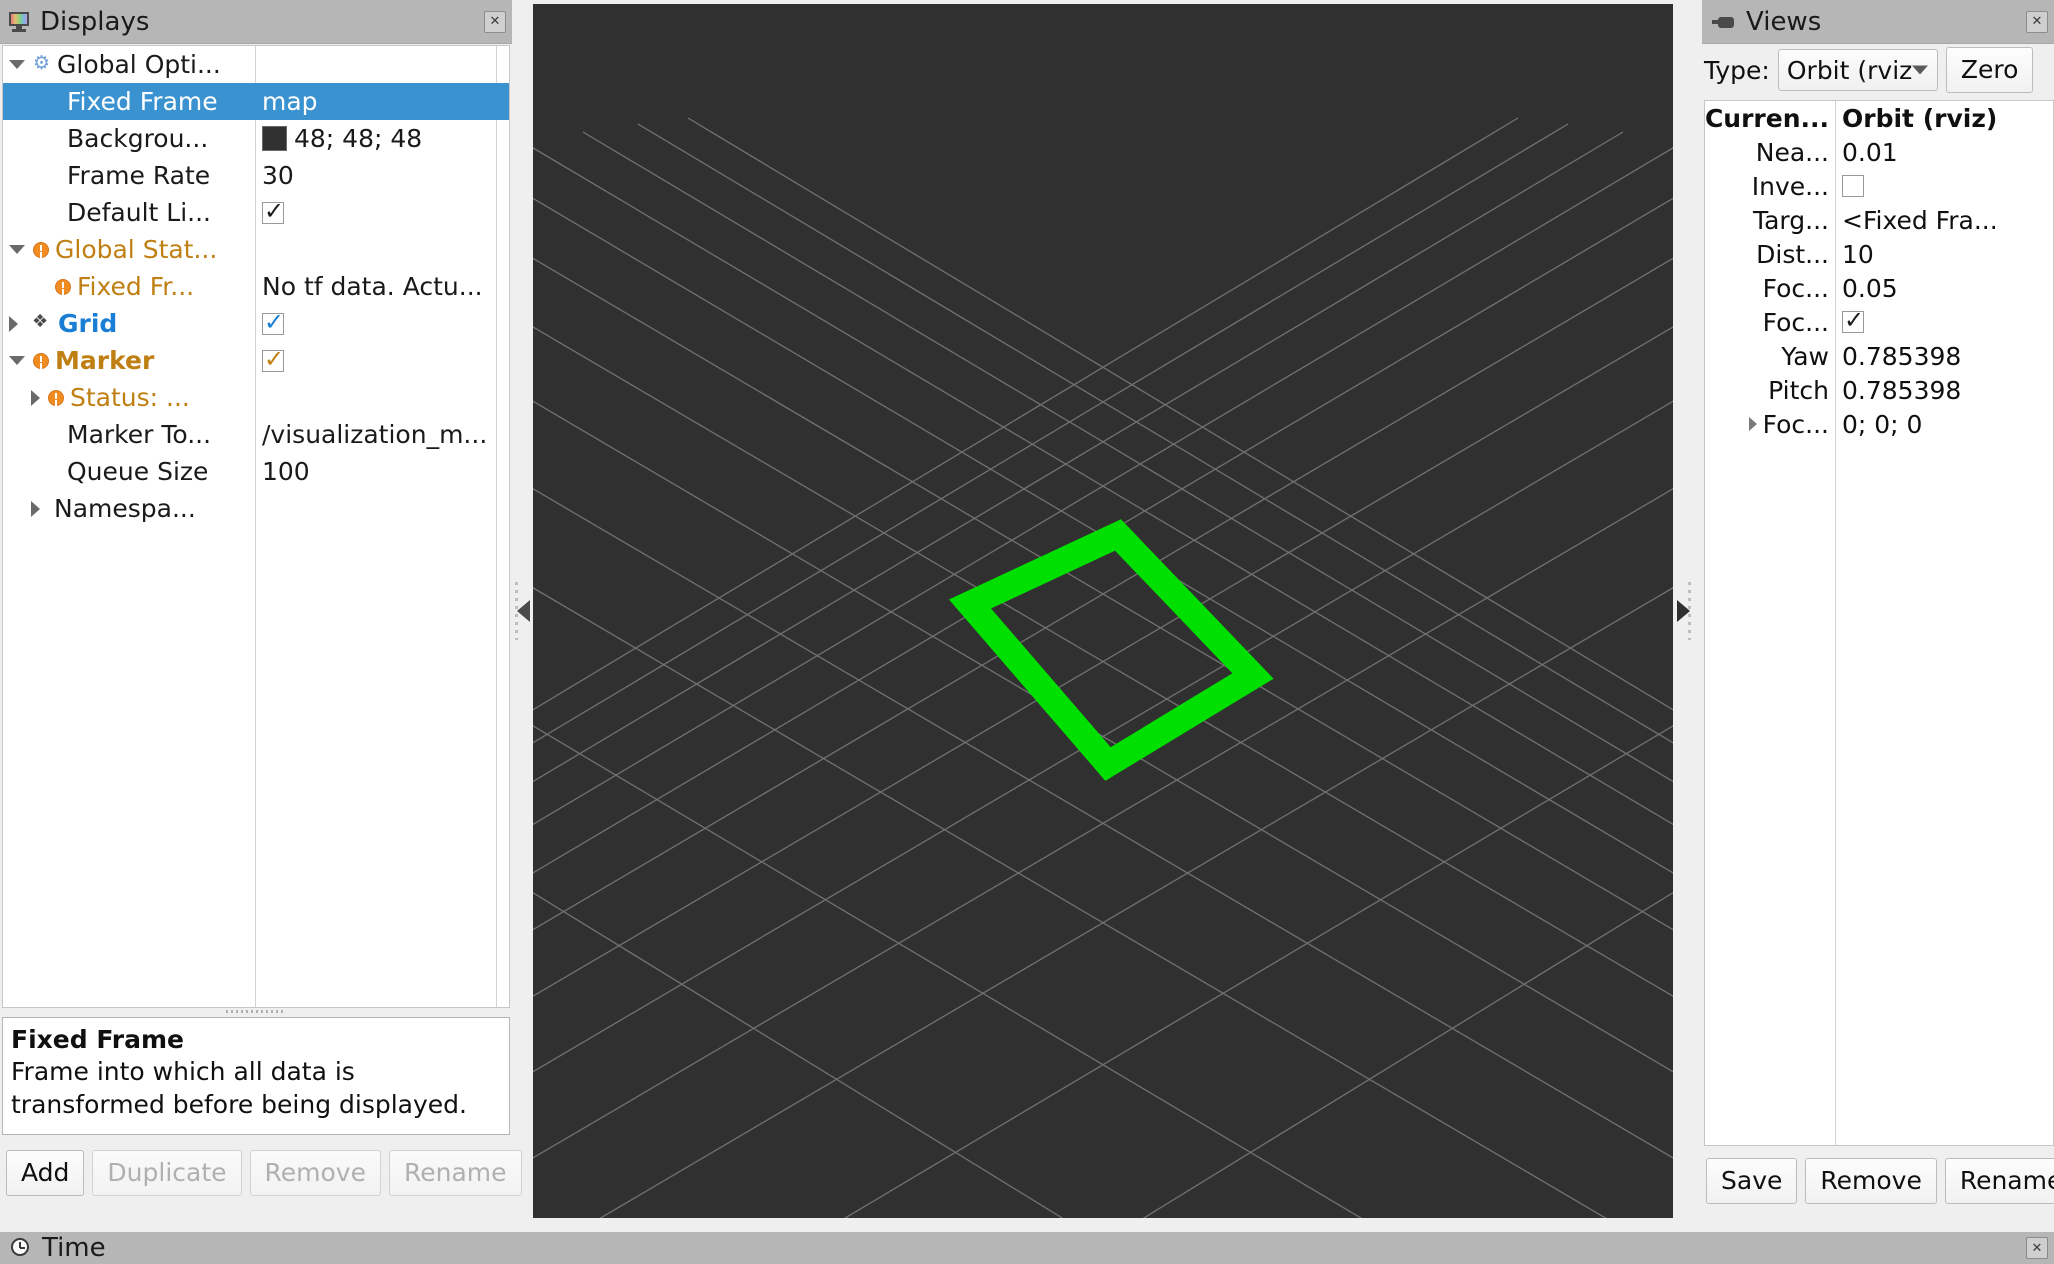 This screenshot has width=2054, height=1264. I want to click on view-type-dropdown: Orbit (rviz, so click(1857, 70).